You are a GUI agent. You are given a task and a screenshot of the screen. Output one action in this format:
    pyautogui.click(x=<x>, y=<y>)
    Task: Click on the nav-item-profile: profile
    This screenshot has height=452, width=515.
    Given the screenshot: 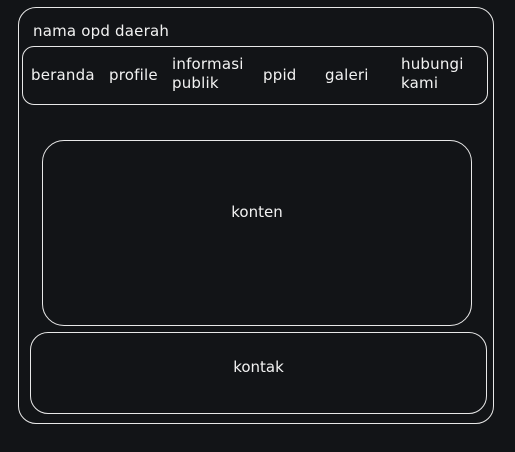 What is the action you would take?
    pyautogui.click(x=133, y=75)
    